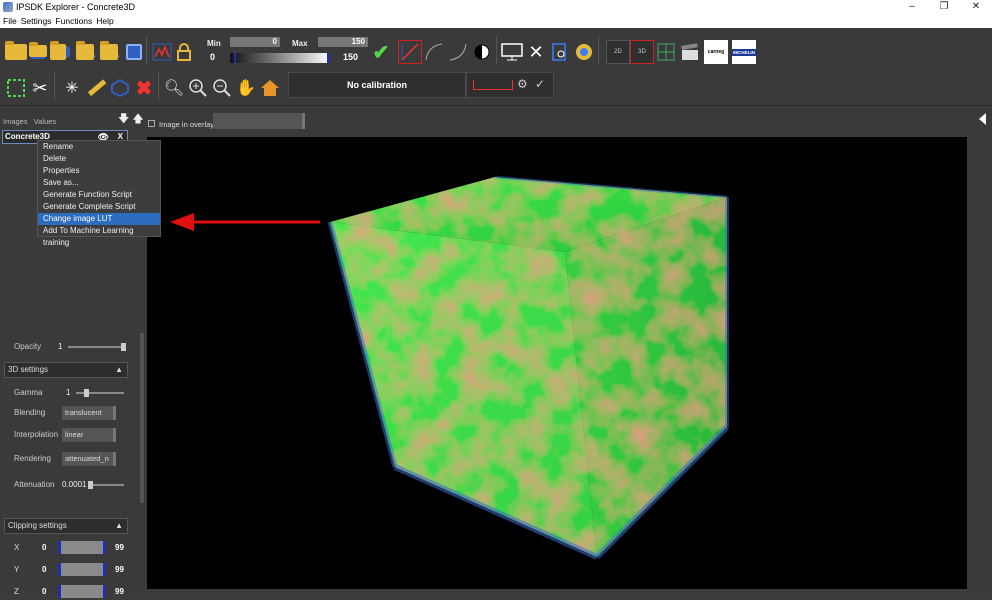 This screenshot has width=992, height=600. I want to click on calibration-apply-icon: ✓, so click(540, 84).